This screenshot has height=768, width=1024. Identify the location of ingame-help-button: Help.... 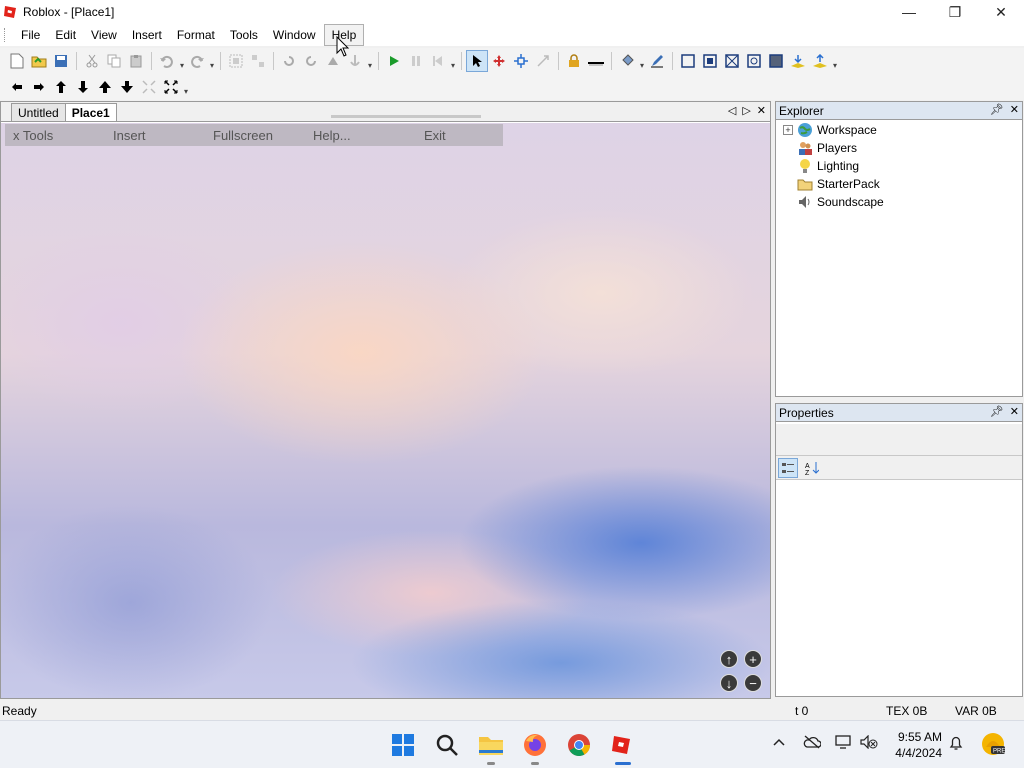
(332, 135).